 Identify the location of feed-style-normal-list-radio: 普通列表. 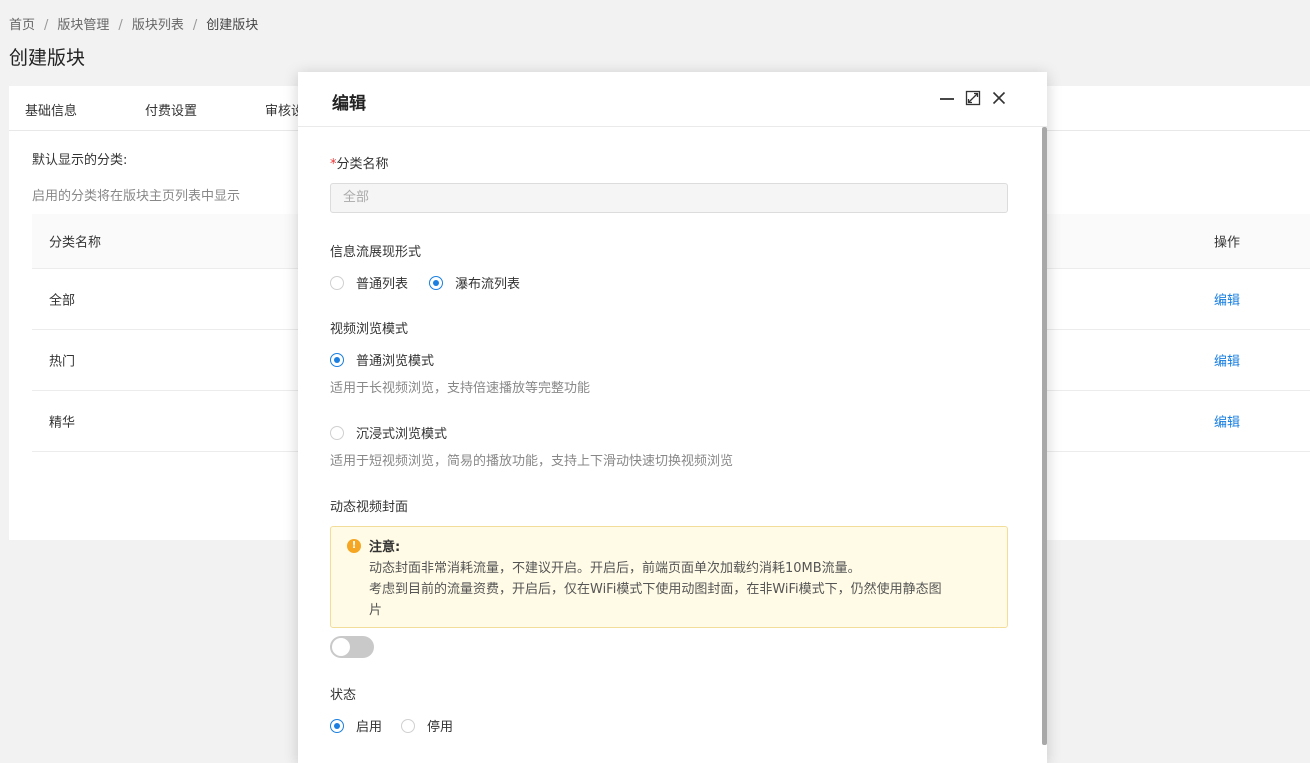
(369, 282).